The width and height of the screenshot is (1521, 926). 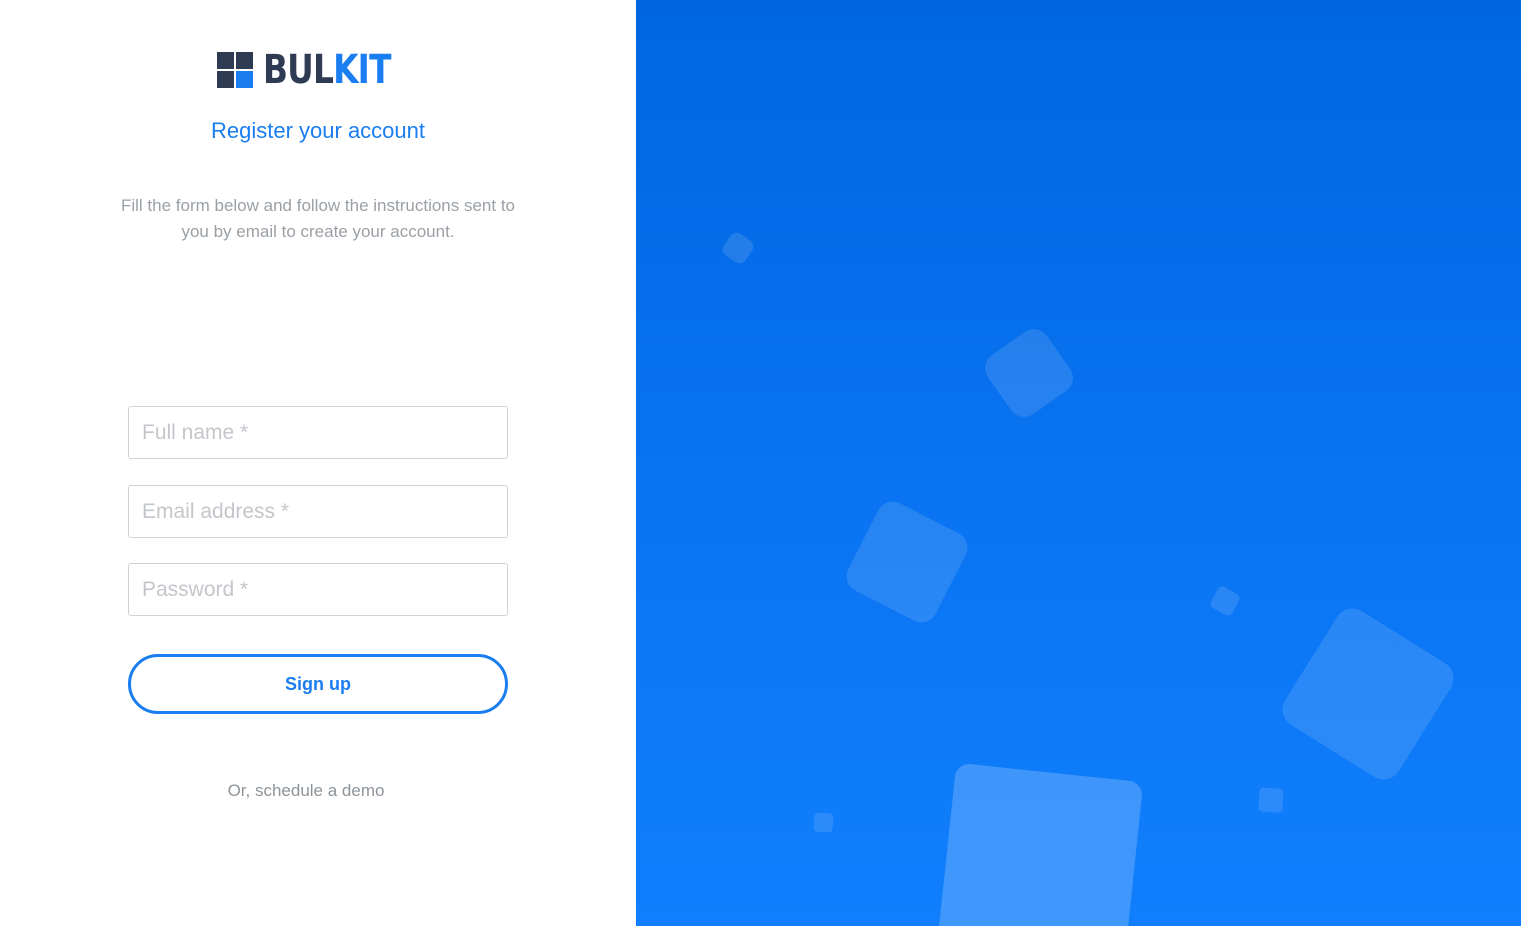 I want to click on email-field, so click(x=318, y=511).